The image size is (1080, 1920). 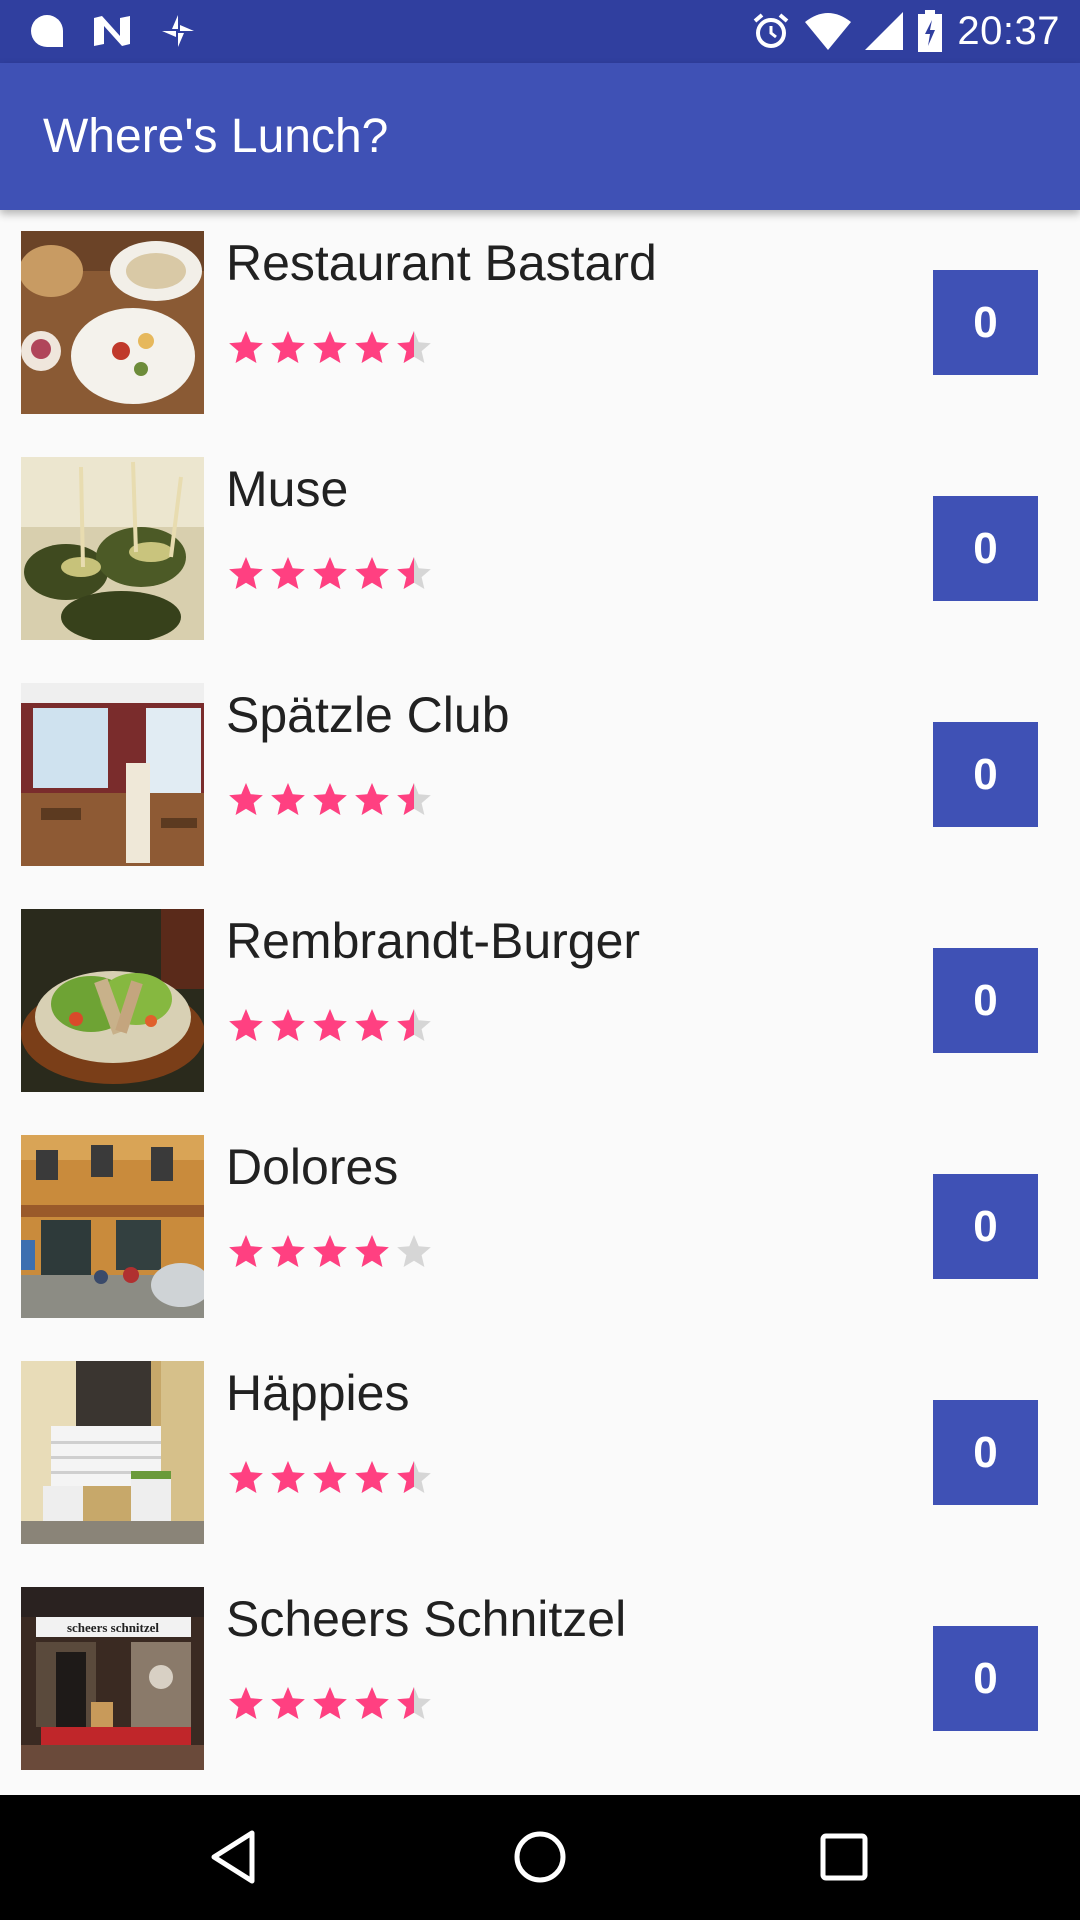 I want to click on restaurant-row: Dolores 0, so click(x=540, y=1227).